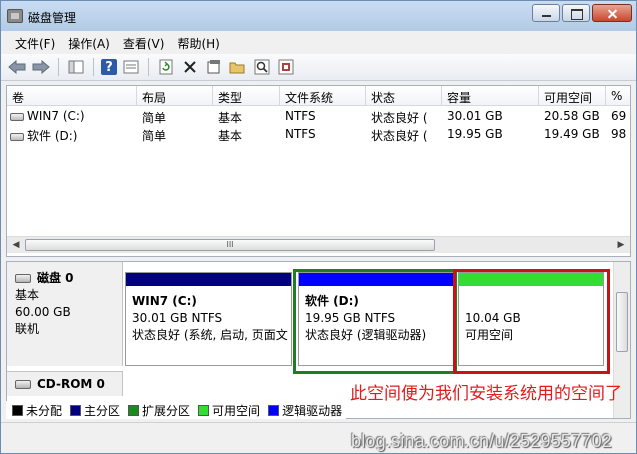  I want to click on volume-name-cell: 软件 (D:), so click(72, 134).